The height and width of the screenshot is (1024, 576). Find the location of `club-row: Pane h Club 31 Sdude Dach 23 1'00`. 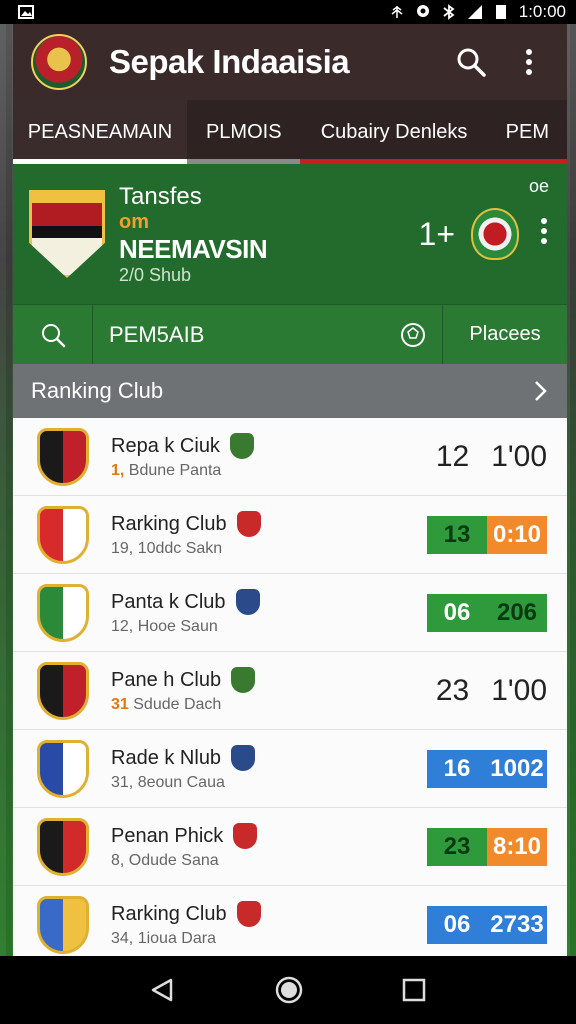

club-row: Pane h Club 31 Sdude Dach 23 1'00 is located at coordinates (290, 691).